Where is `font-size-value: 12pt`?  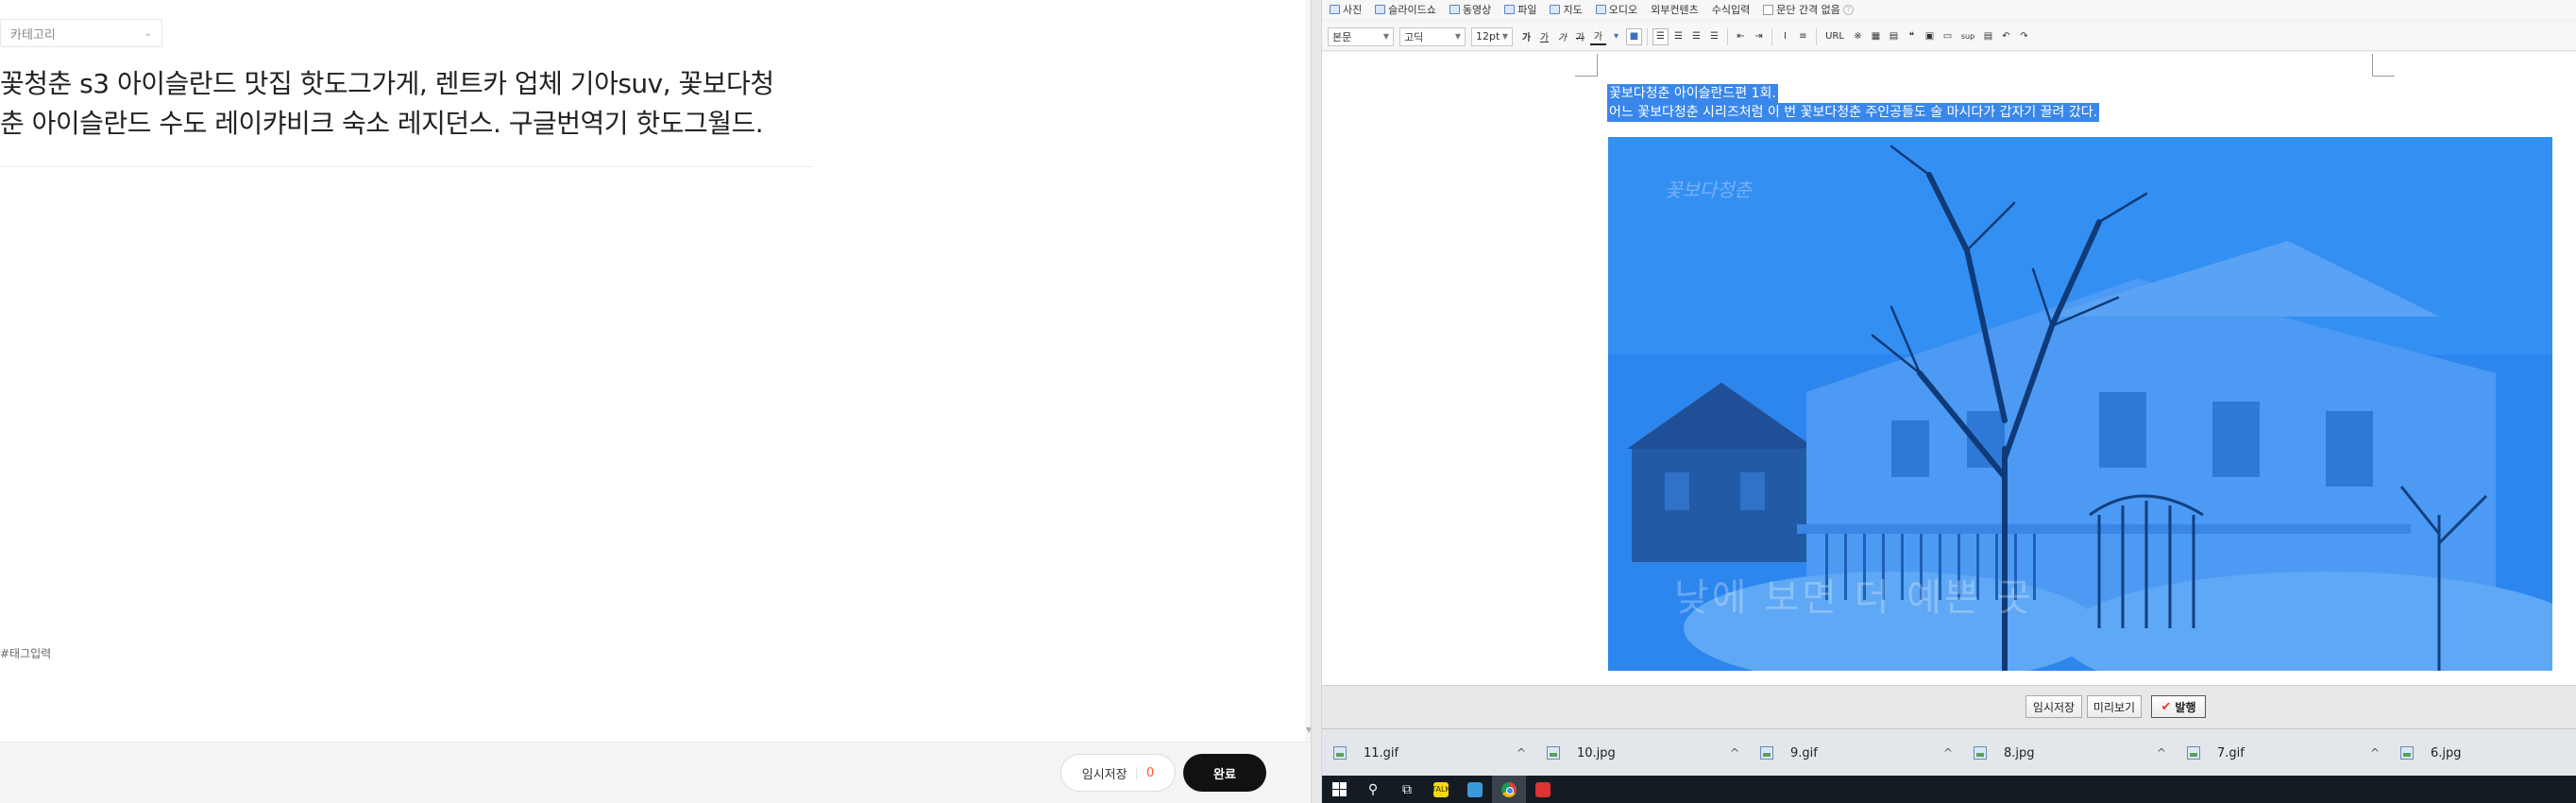
font-size-value: 12pt is located at coordinates (1488, 36).